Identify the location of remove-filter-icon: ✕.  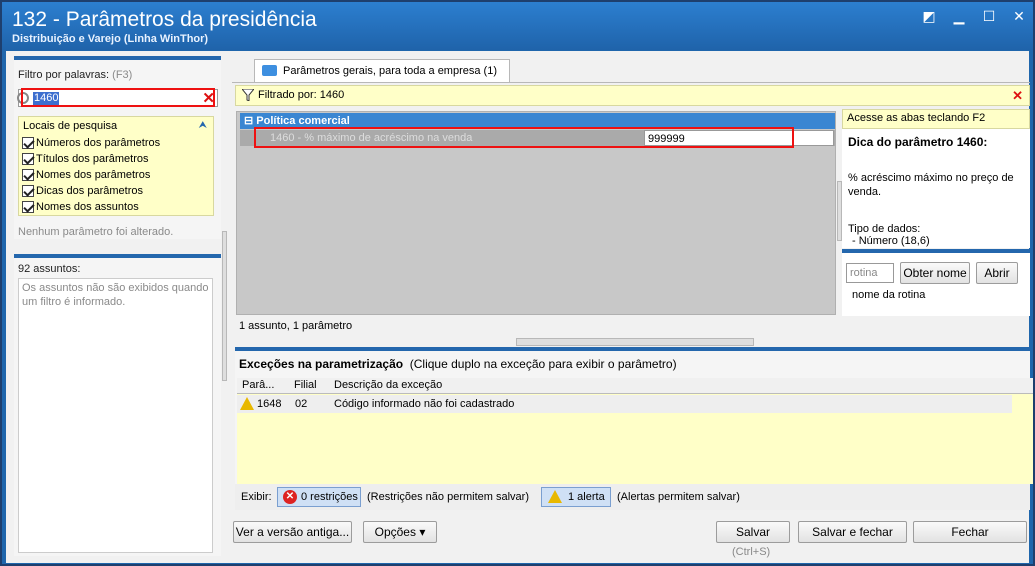
(1017, 96).